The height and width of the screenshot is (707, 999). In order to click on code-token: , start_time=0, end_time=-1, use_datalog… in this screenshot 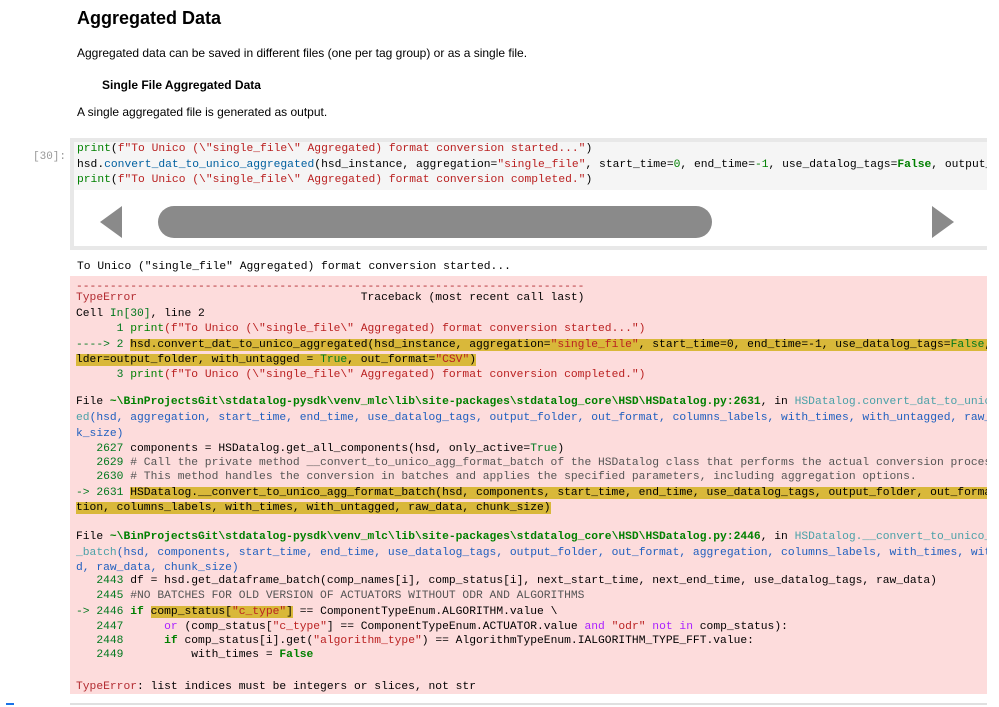, I will do `click(794, 345)`.